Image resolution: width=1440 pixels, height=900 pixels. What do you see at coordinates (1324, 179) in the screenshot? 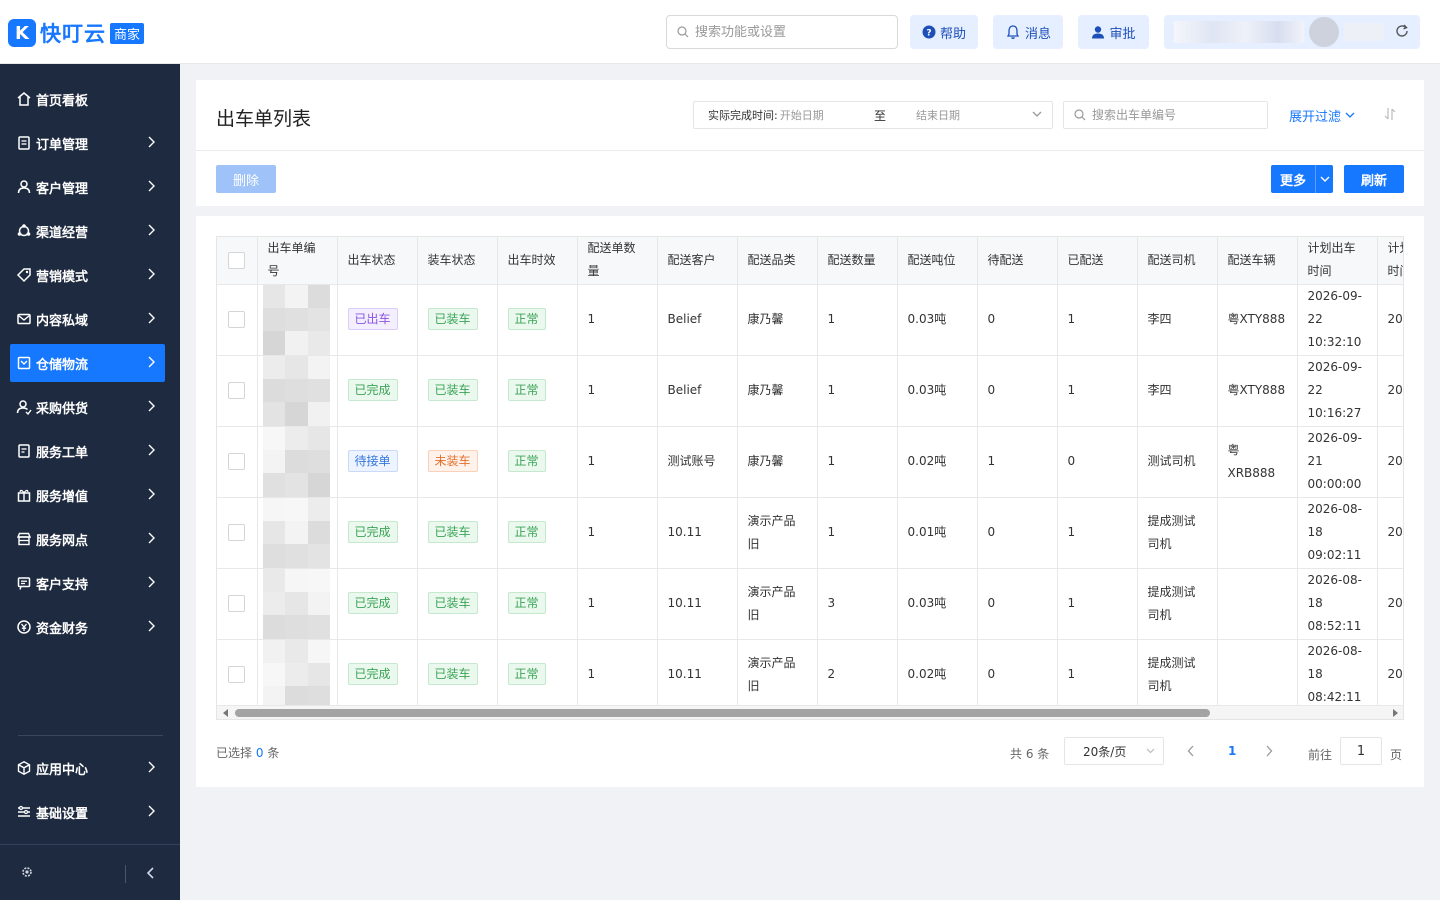
I see `more-dropdown-toggle` at bounding box center [1324, 179].